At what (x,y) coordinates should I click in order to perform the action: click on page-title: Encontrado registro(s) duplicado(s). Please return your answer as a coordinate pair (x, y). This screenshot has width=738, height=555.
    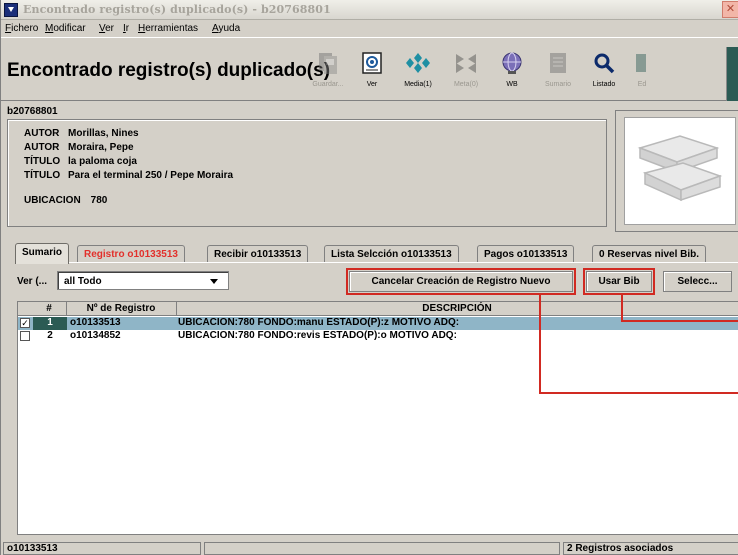
    Looking at the image, I should click on (169, 70).